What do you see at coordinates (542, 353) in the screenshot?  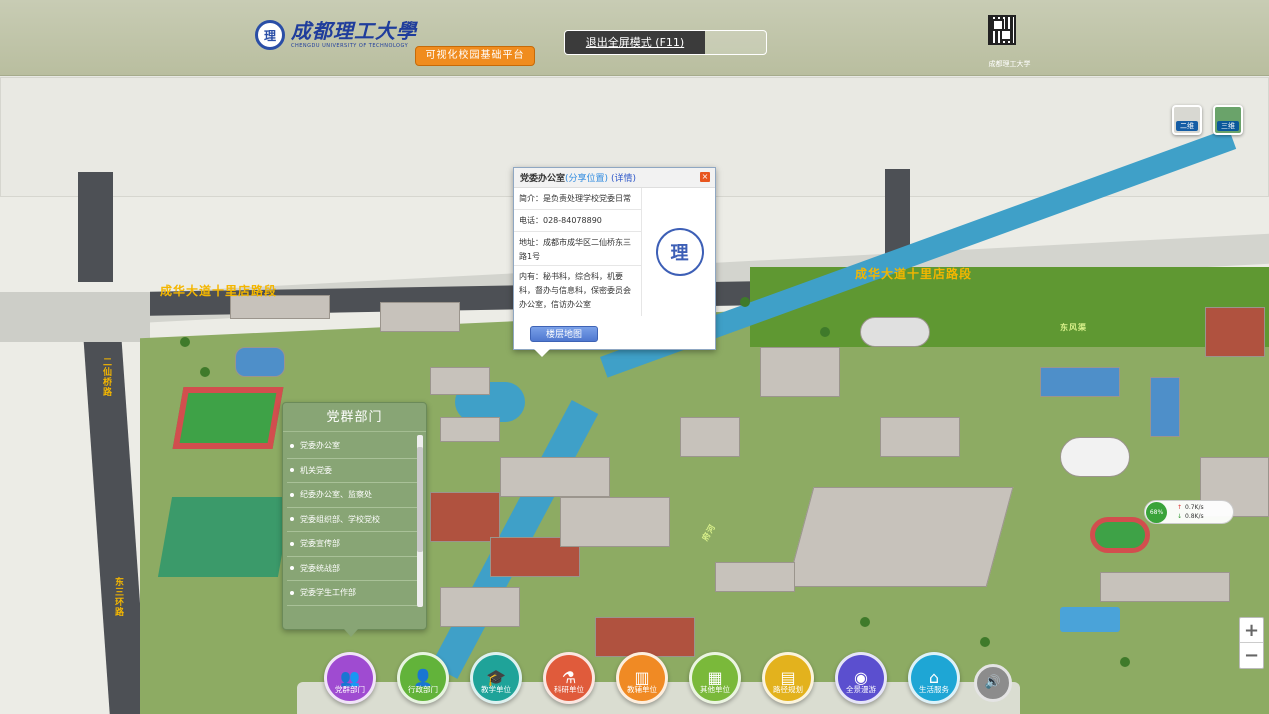 I see `popup-pointer` at bounding box center [542, 353].